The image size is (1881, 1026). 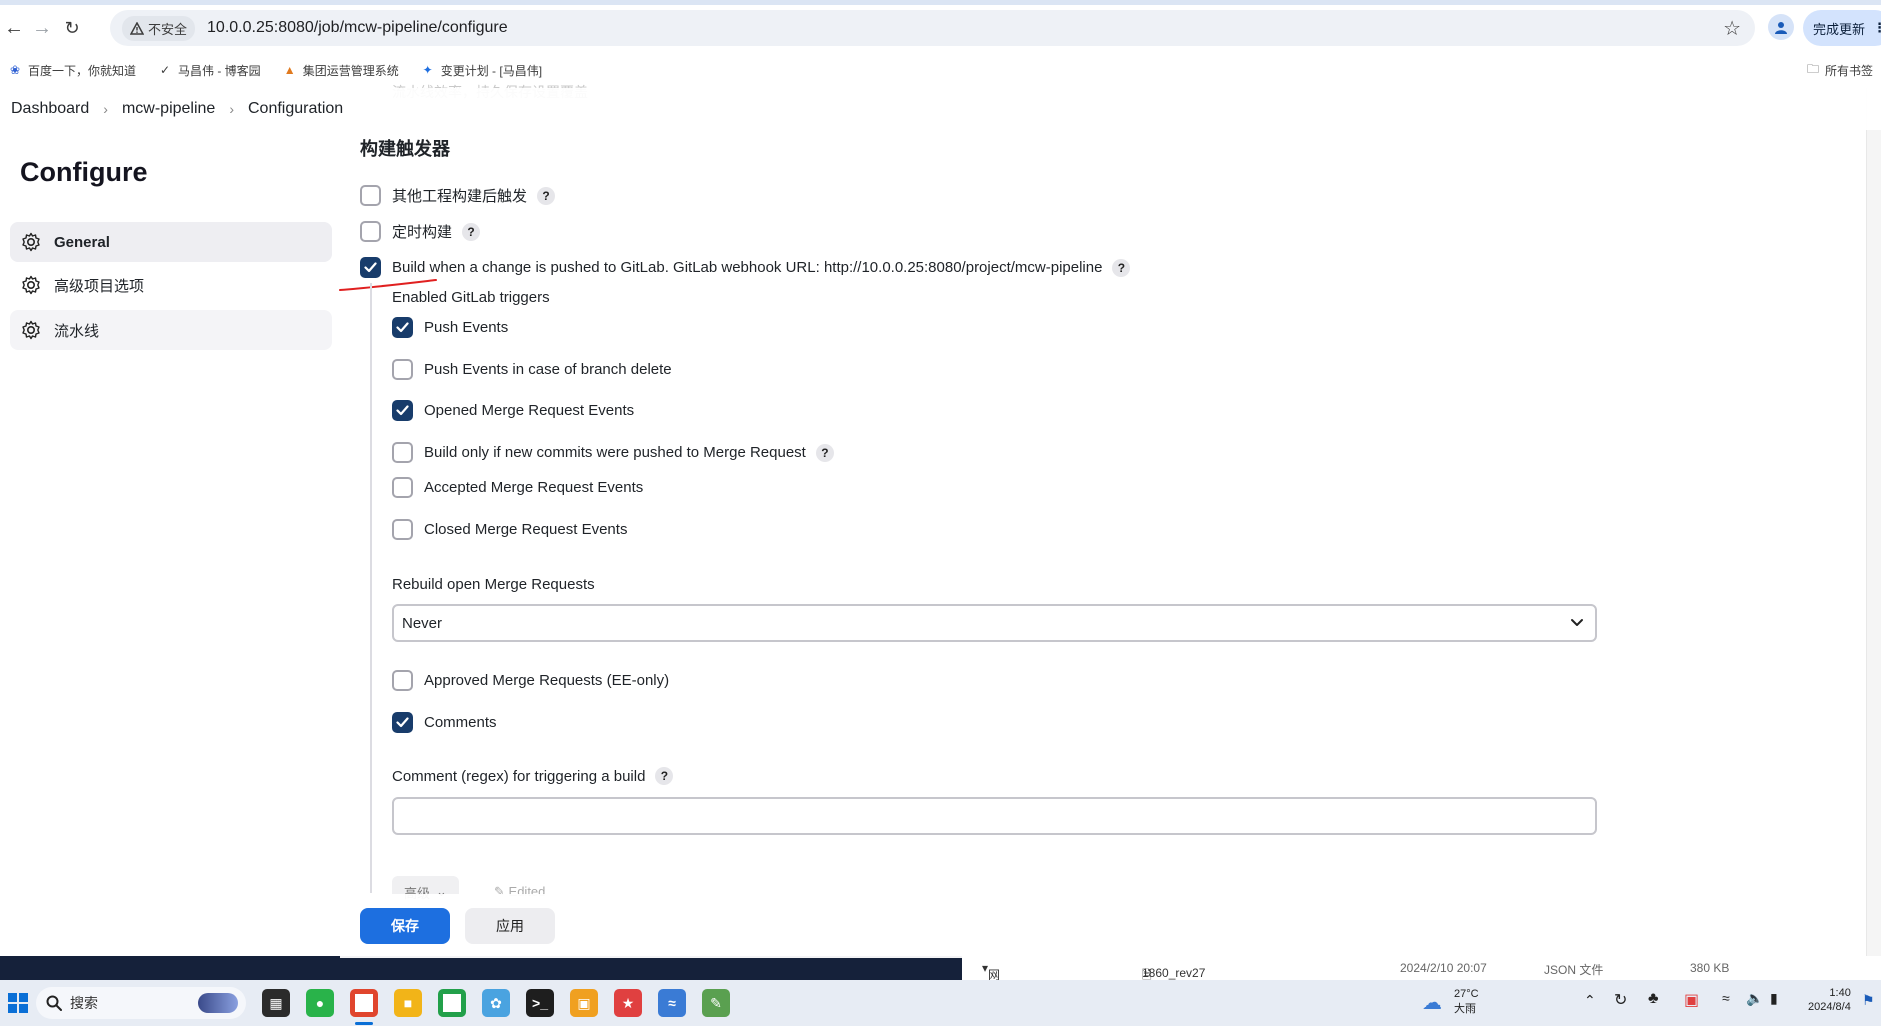 I want to click on search-highlight-icon, so click(x=218, y=1003).